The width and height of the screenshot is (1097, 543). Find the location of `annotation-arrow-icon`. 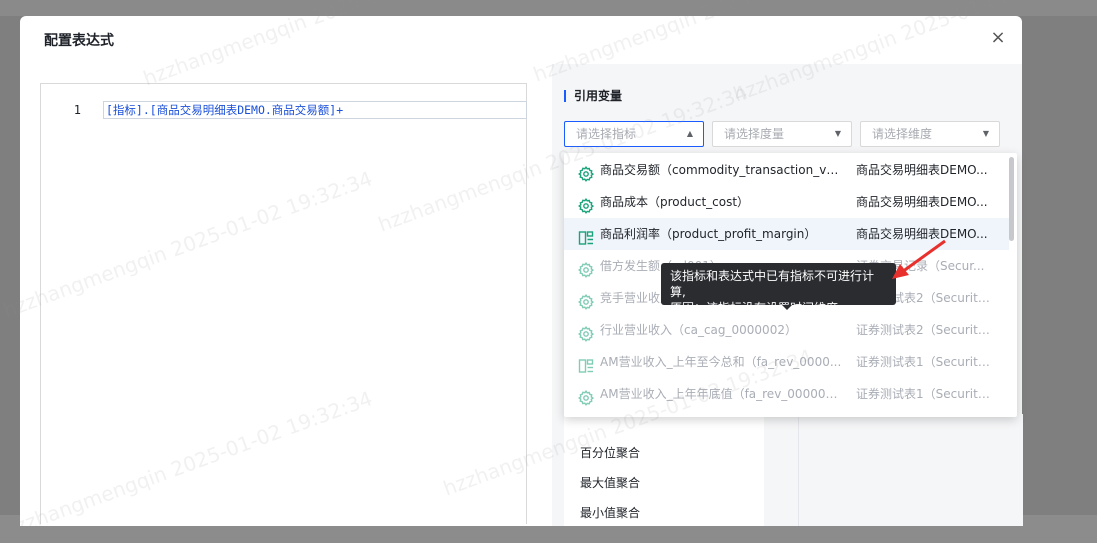

annotation-arrow-icon is located at coordinates (920, 262).